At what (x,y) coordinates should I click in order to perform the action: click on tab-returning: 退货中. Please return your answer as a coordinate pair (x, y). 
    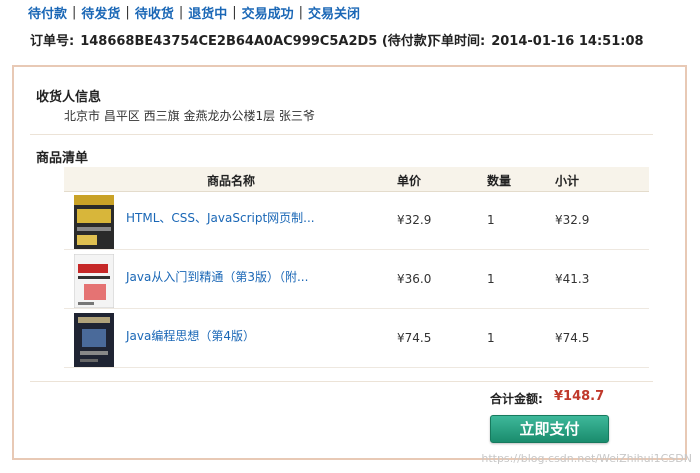
    Looking at the image, I should click on (207, 12).